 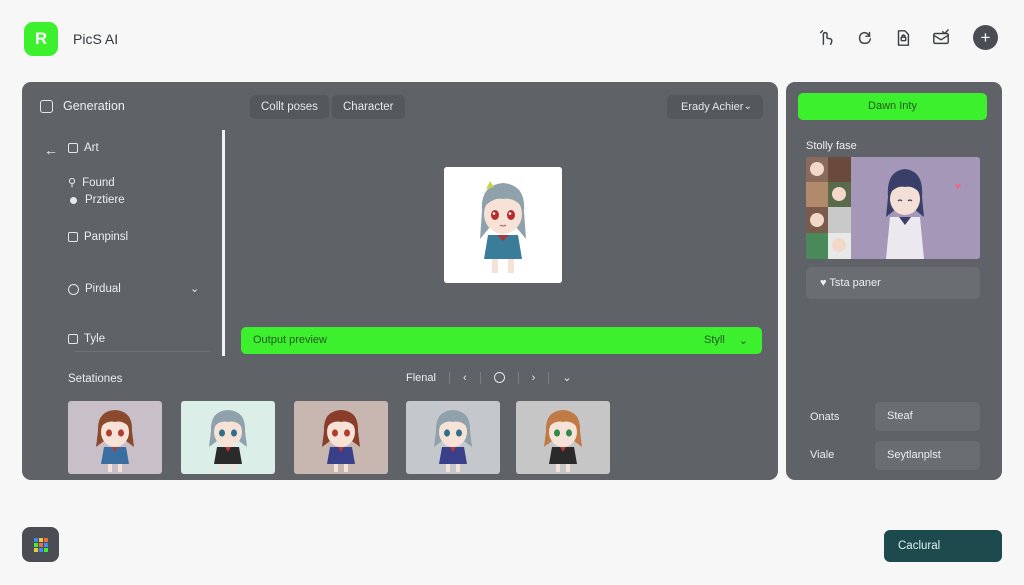 I want to click on sidebar-item-panpinsl: Panpinsl, so click(x=98, y=237).